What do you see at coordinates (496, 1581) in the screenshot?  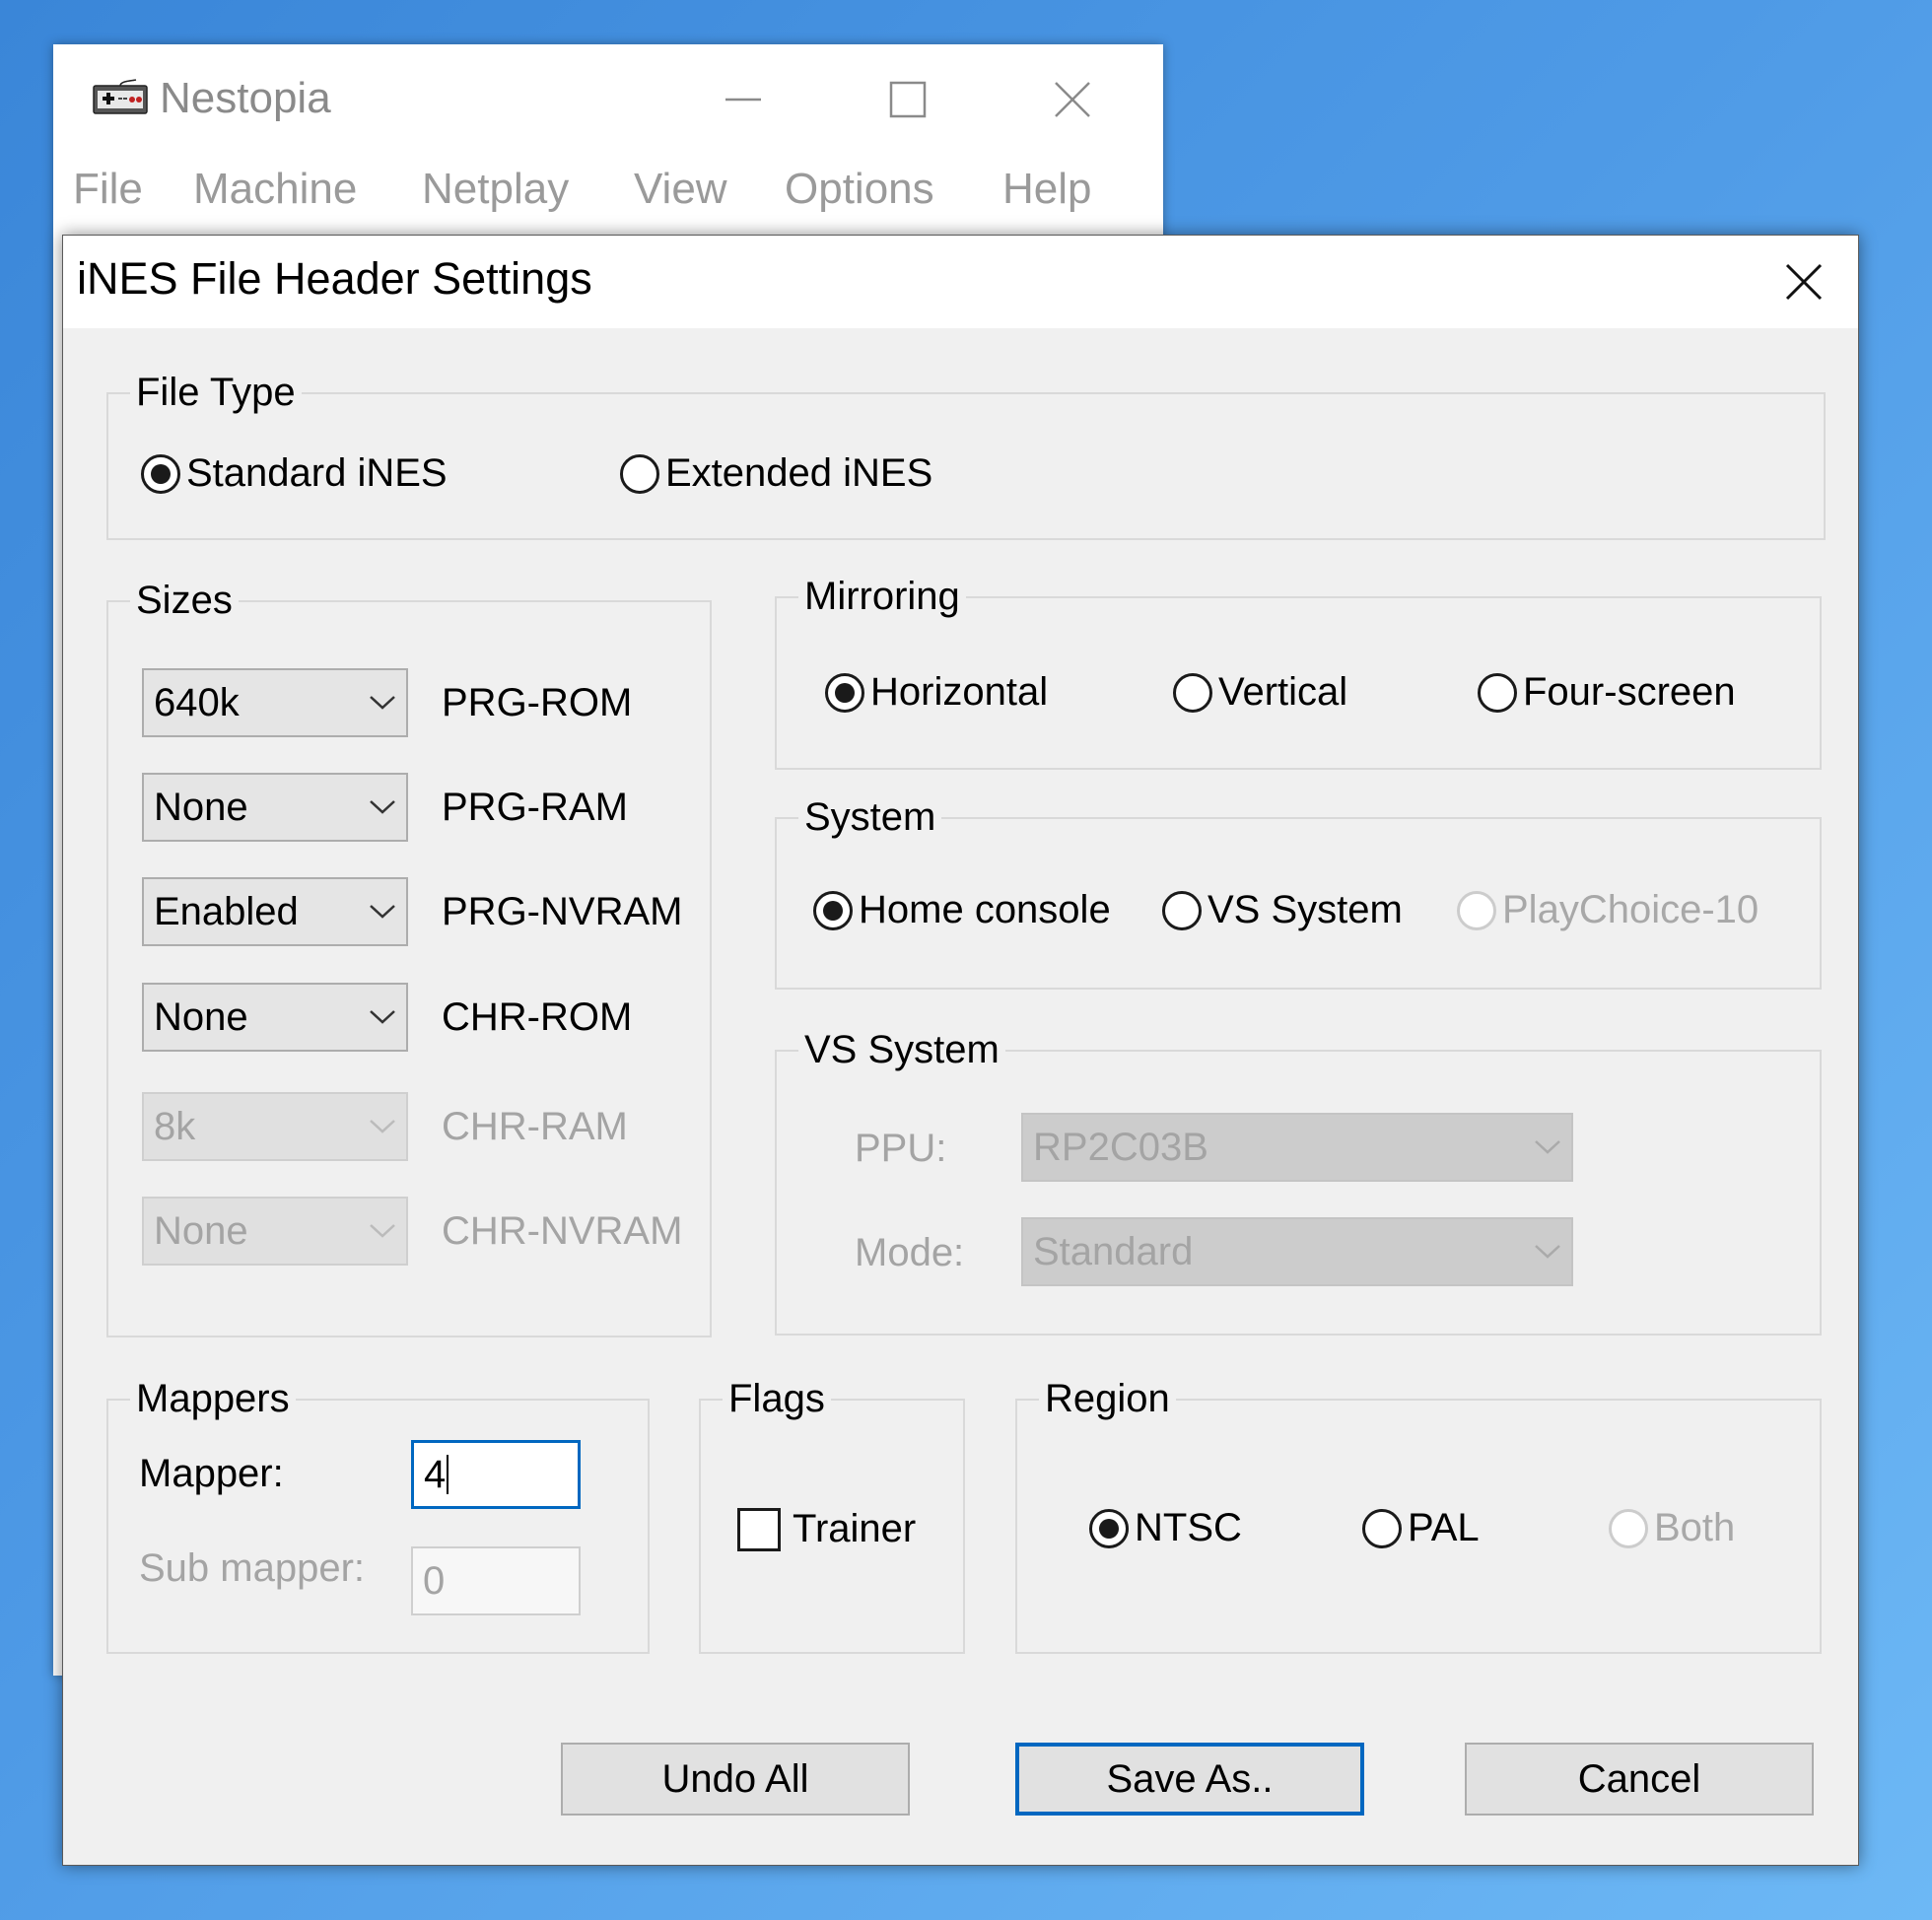 I see `sub-mapper-input: 0` at bounding box center [496, 1581].